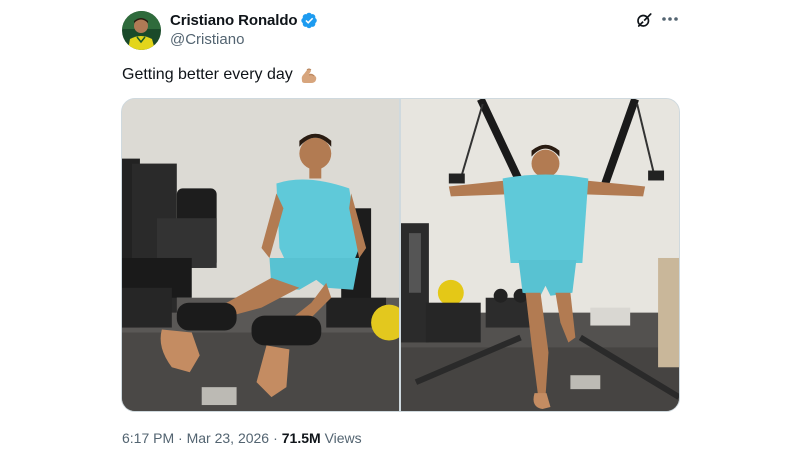 The image size is (800, 450). What do you see at coordinates (207, 39) in the screenshot?
I see `author-handle: @Cristiano` at bounding box center [207, 39].